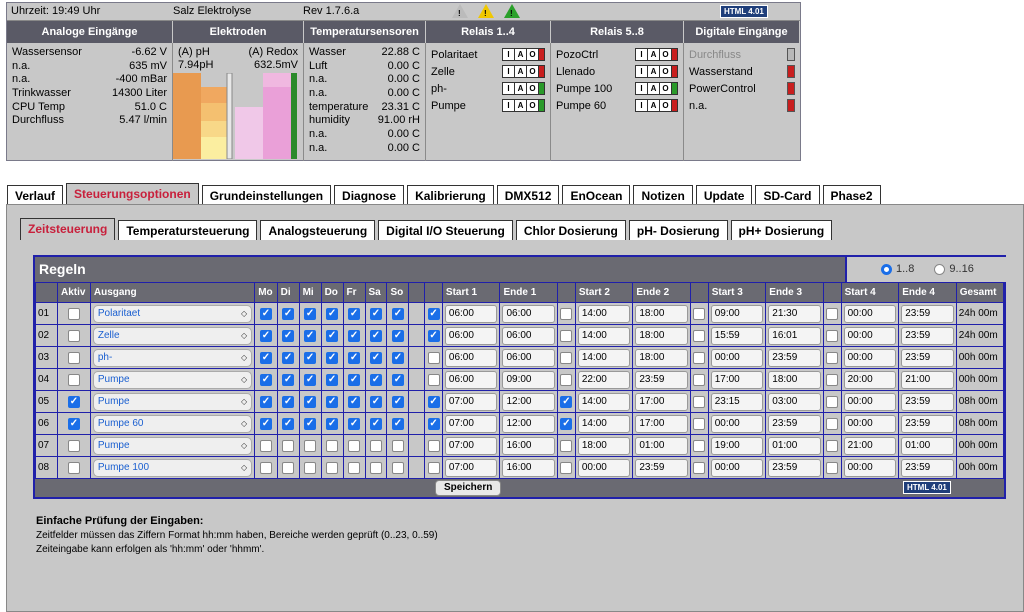 The width and height of the screenshot is (1024, 612). Describe the element at coordinates (433, 467) in the screenshot. I see `slot-1-enable` at that location.